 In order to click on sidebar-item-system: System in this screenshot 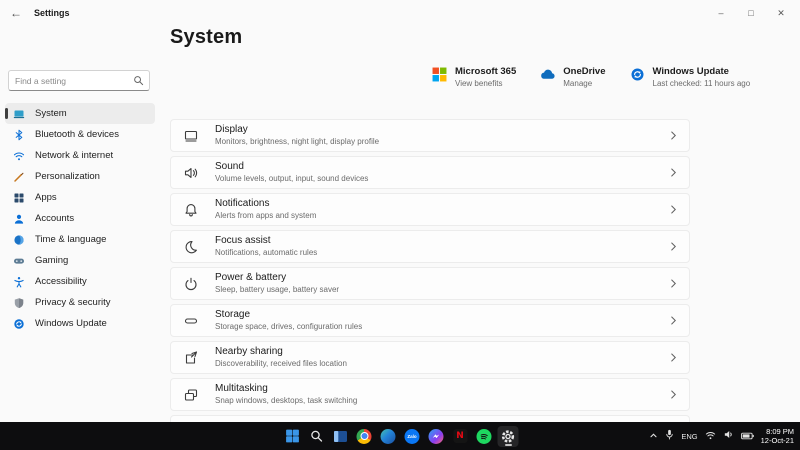, I will do `click(80, 113)`.